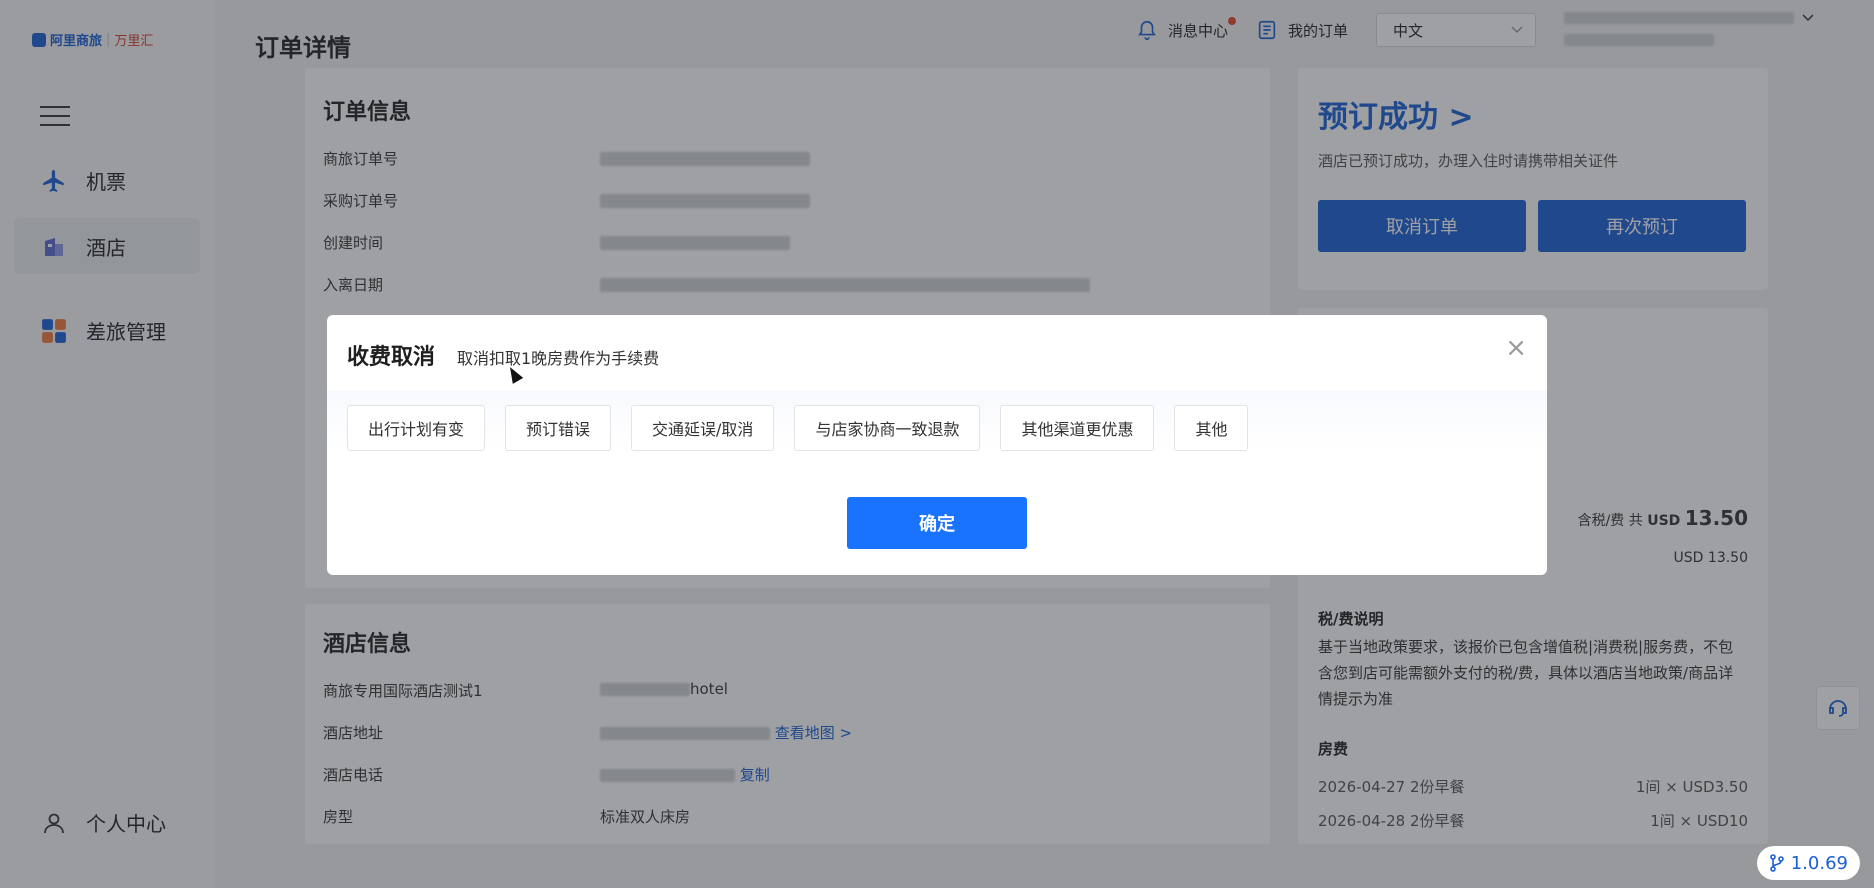 Image resolution: width=1874 pixels, height=888 pixels. I want to click on close-icon: ×, so click(1516, 348).